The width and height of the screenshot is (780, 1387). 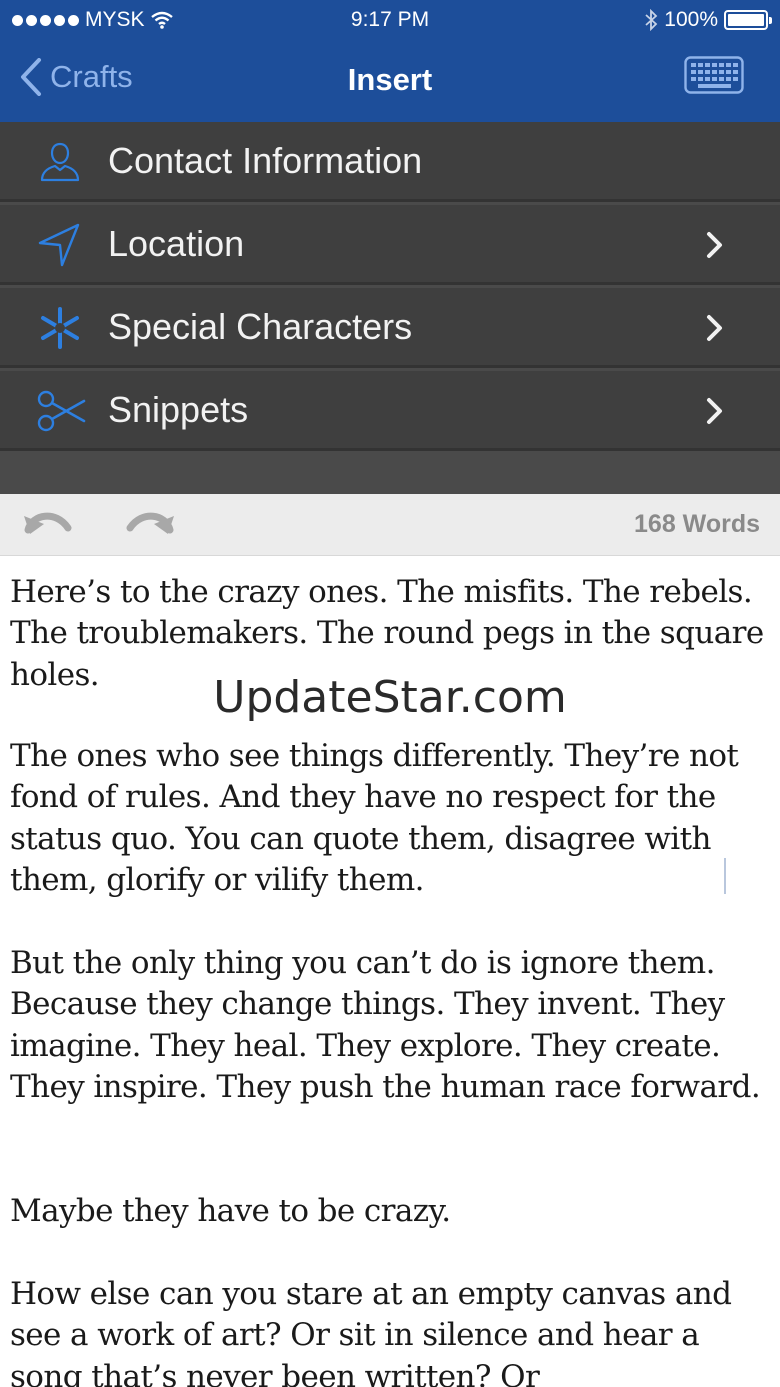 What do you see at coordinates (260, 326) in the screenshot?
I see `menu-item-label: Special Characters` at bounding box center [260, 326].